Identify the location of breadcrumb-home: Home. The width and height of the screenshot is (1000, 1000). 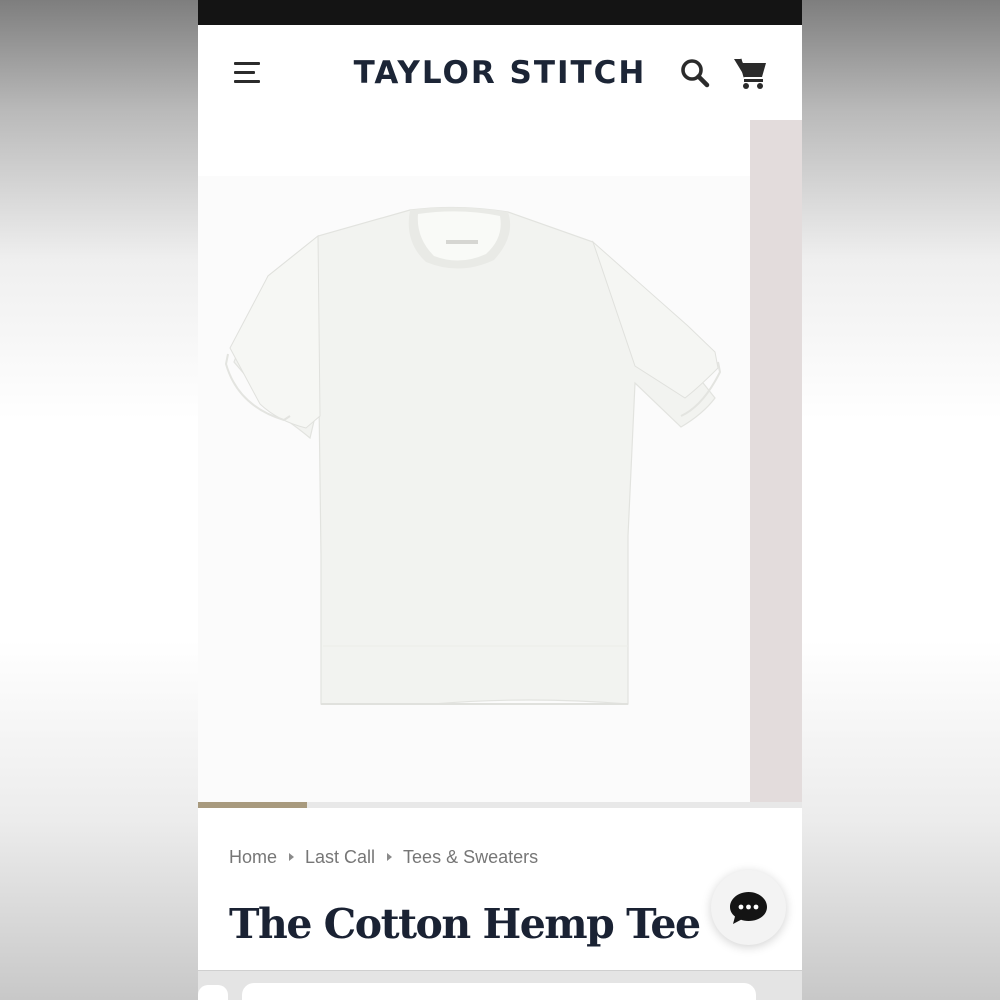
(253, 857).